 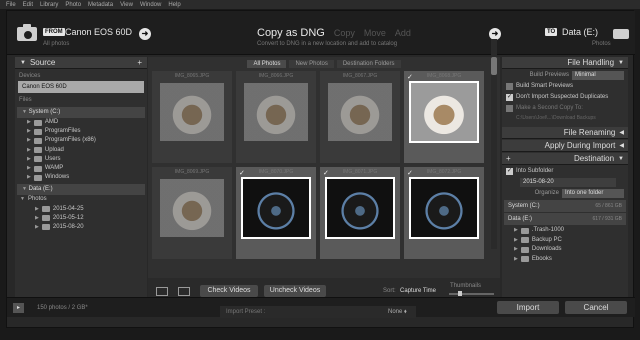 What do you see at coordinates (81, 87) in the screenshot?
I see `device-item: Canon EOS 60D` at bounding box center [81, 87].